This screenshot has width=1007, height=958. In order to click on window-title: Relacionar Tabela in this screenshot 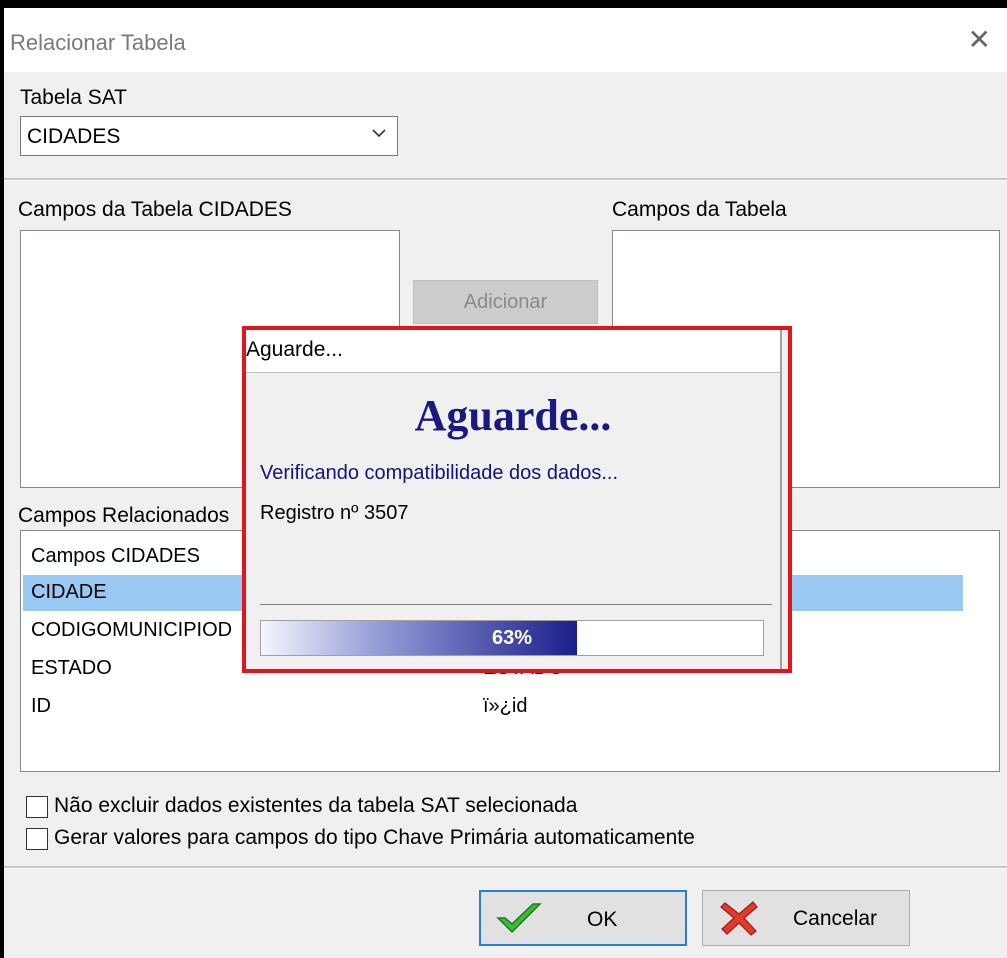, I will do `click(98, 42)`.